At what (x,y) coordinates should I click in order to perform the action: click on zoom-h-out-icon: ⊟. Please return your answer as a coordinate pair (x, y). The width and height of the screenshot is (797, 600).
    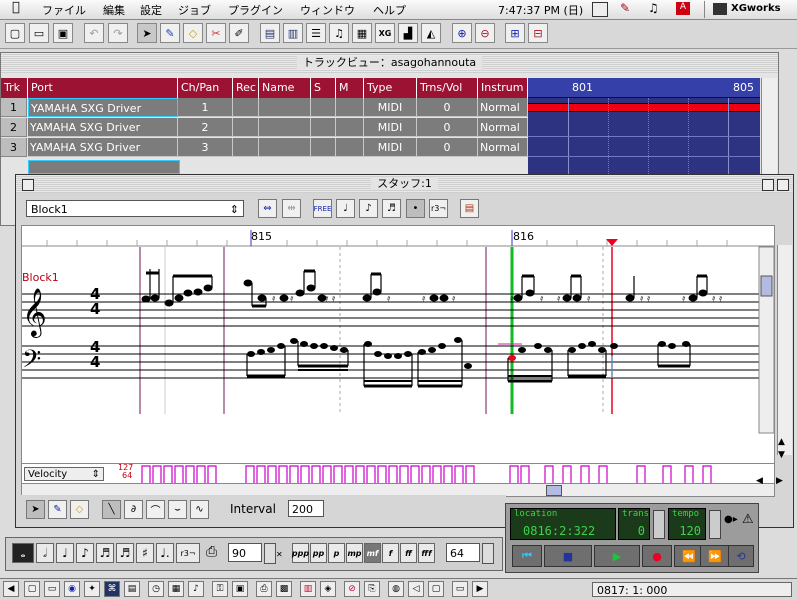
    Looking at the image, I should click on (538, 33).